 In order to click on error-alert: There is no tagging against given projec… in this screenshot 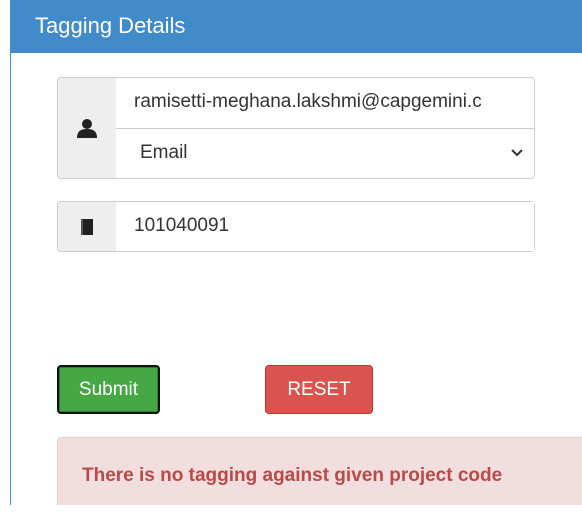, I will do `click(319, 471)`.